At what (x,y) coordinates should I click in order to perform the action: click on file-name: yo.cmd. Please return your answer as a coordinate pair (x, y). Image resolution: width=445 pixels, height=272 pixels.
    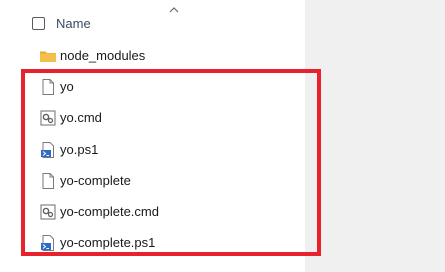
    Looking at the image, I should click on (81, 117).